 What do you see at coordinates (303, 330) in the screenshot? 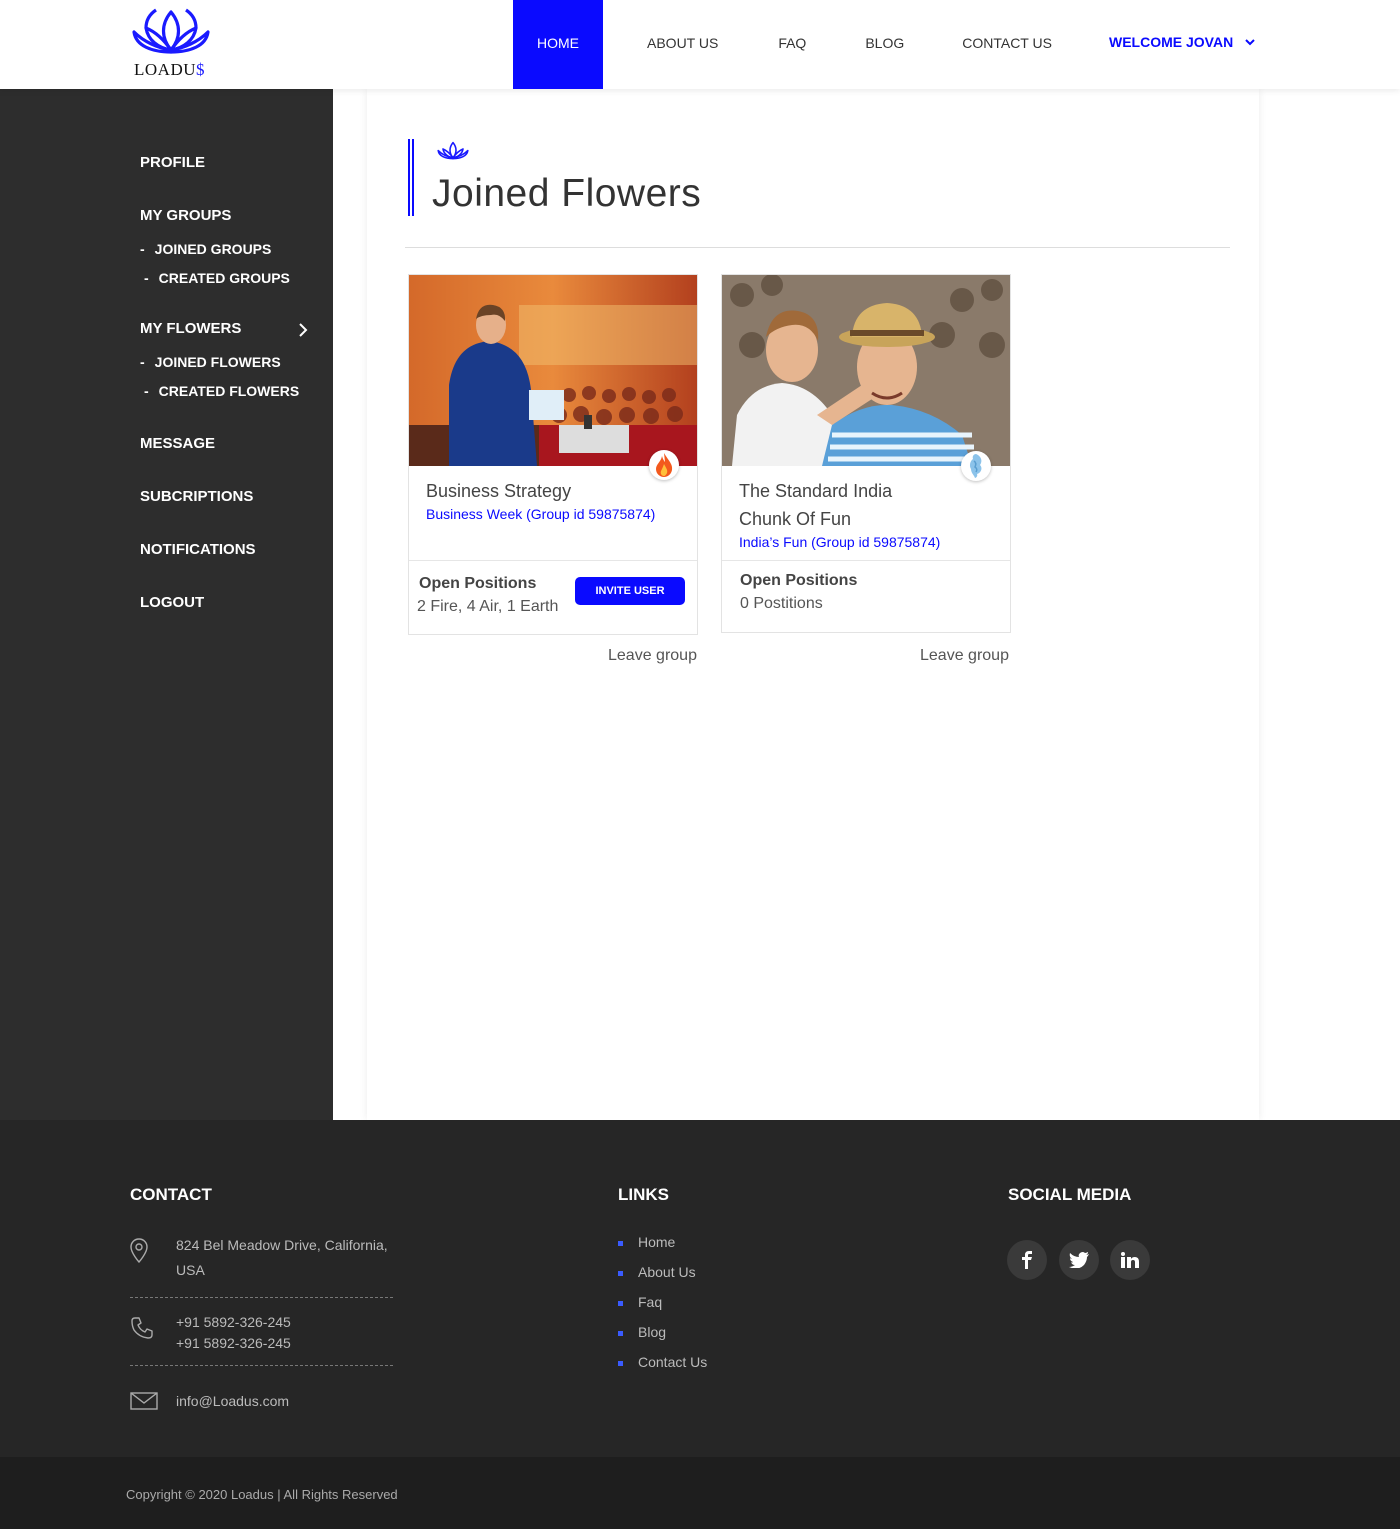
I see `chevron-right-icon` at bounding box center [303, 330].